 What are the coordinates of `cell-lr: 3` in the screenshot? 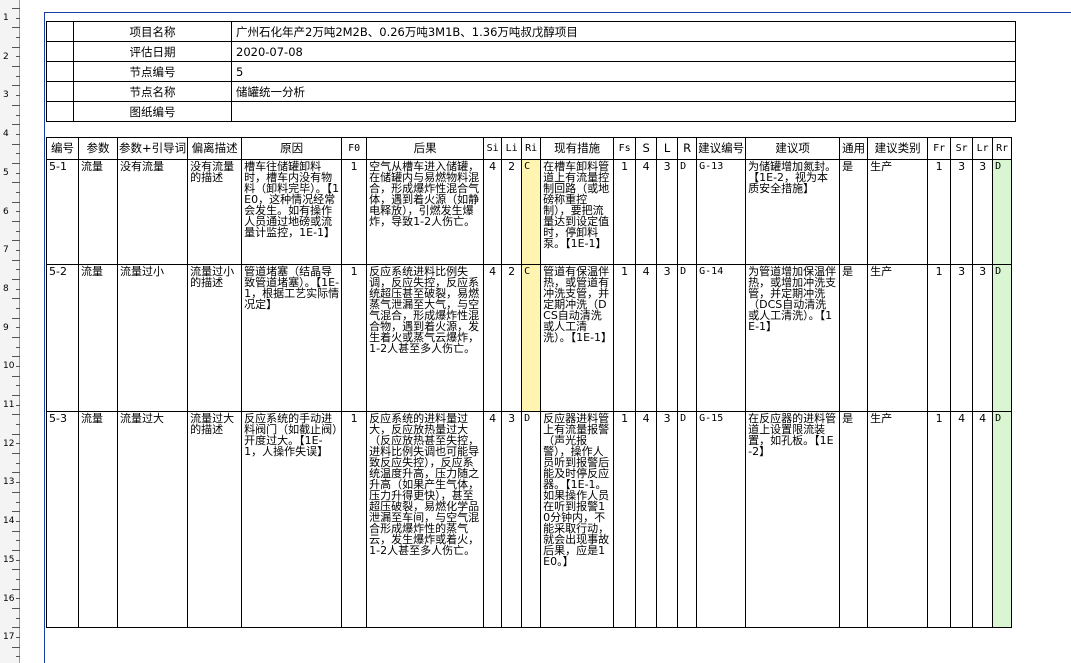 It's located at (983, 338).